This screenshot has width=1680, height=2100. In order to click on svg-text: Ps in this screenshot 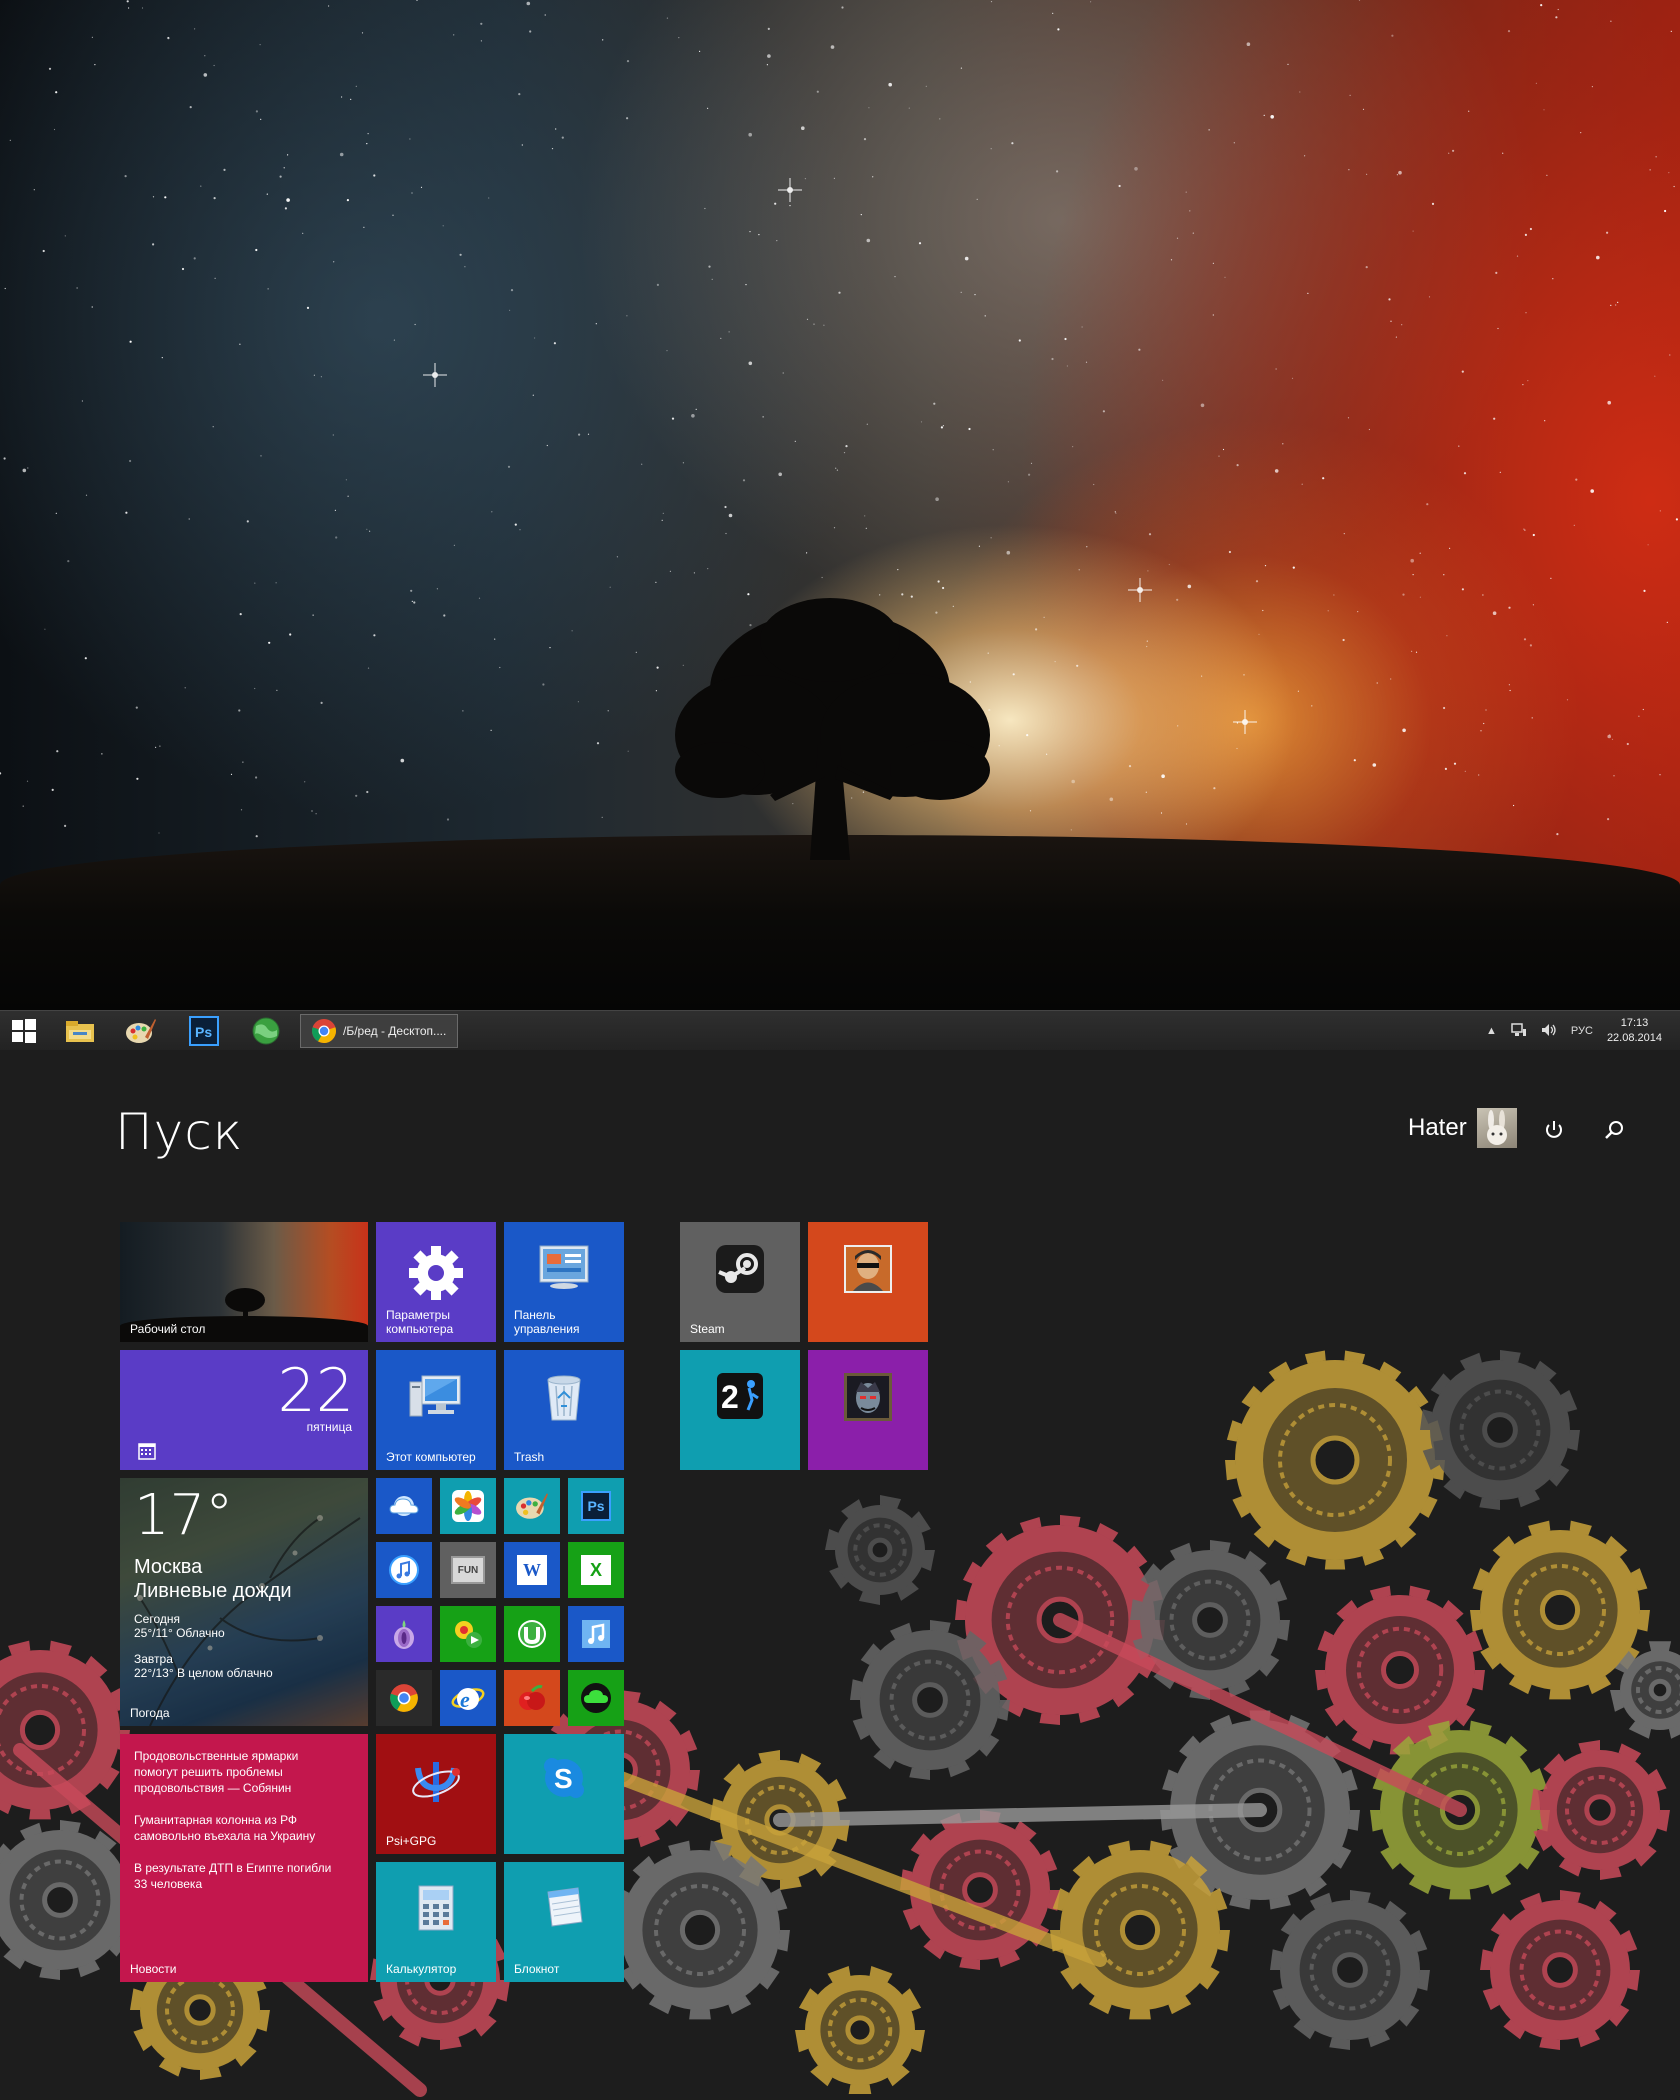, I will do `click(203, 1032)`.